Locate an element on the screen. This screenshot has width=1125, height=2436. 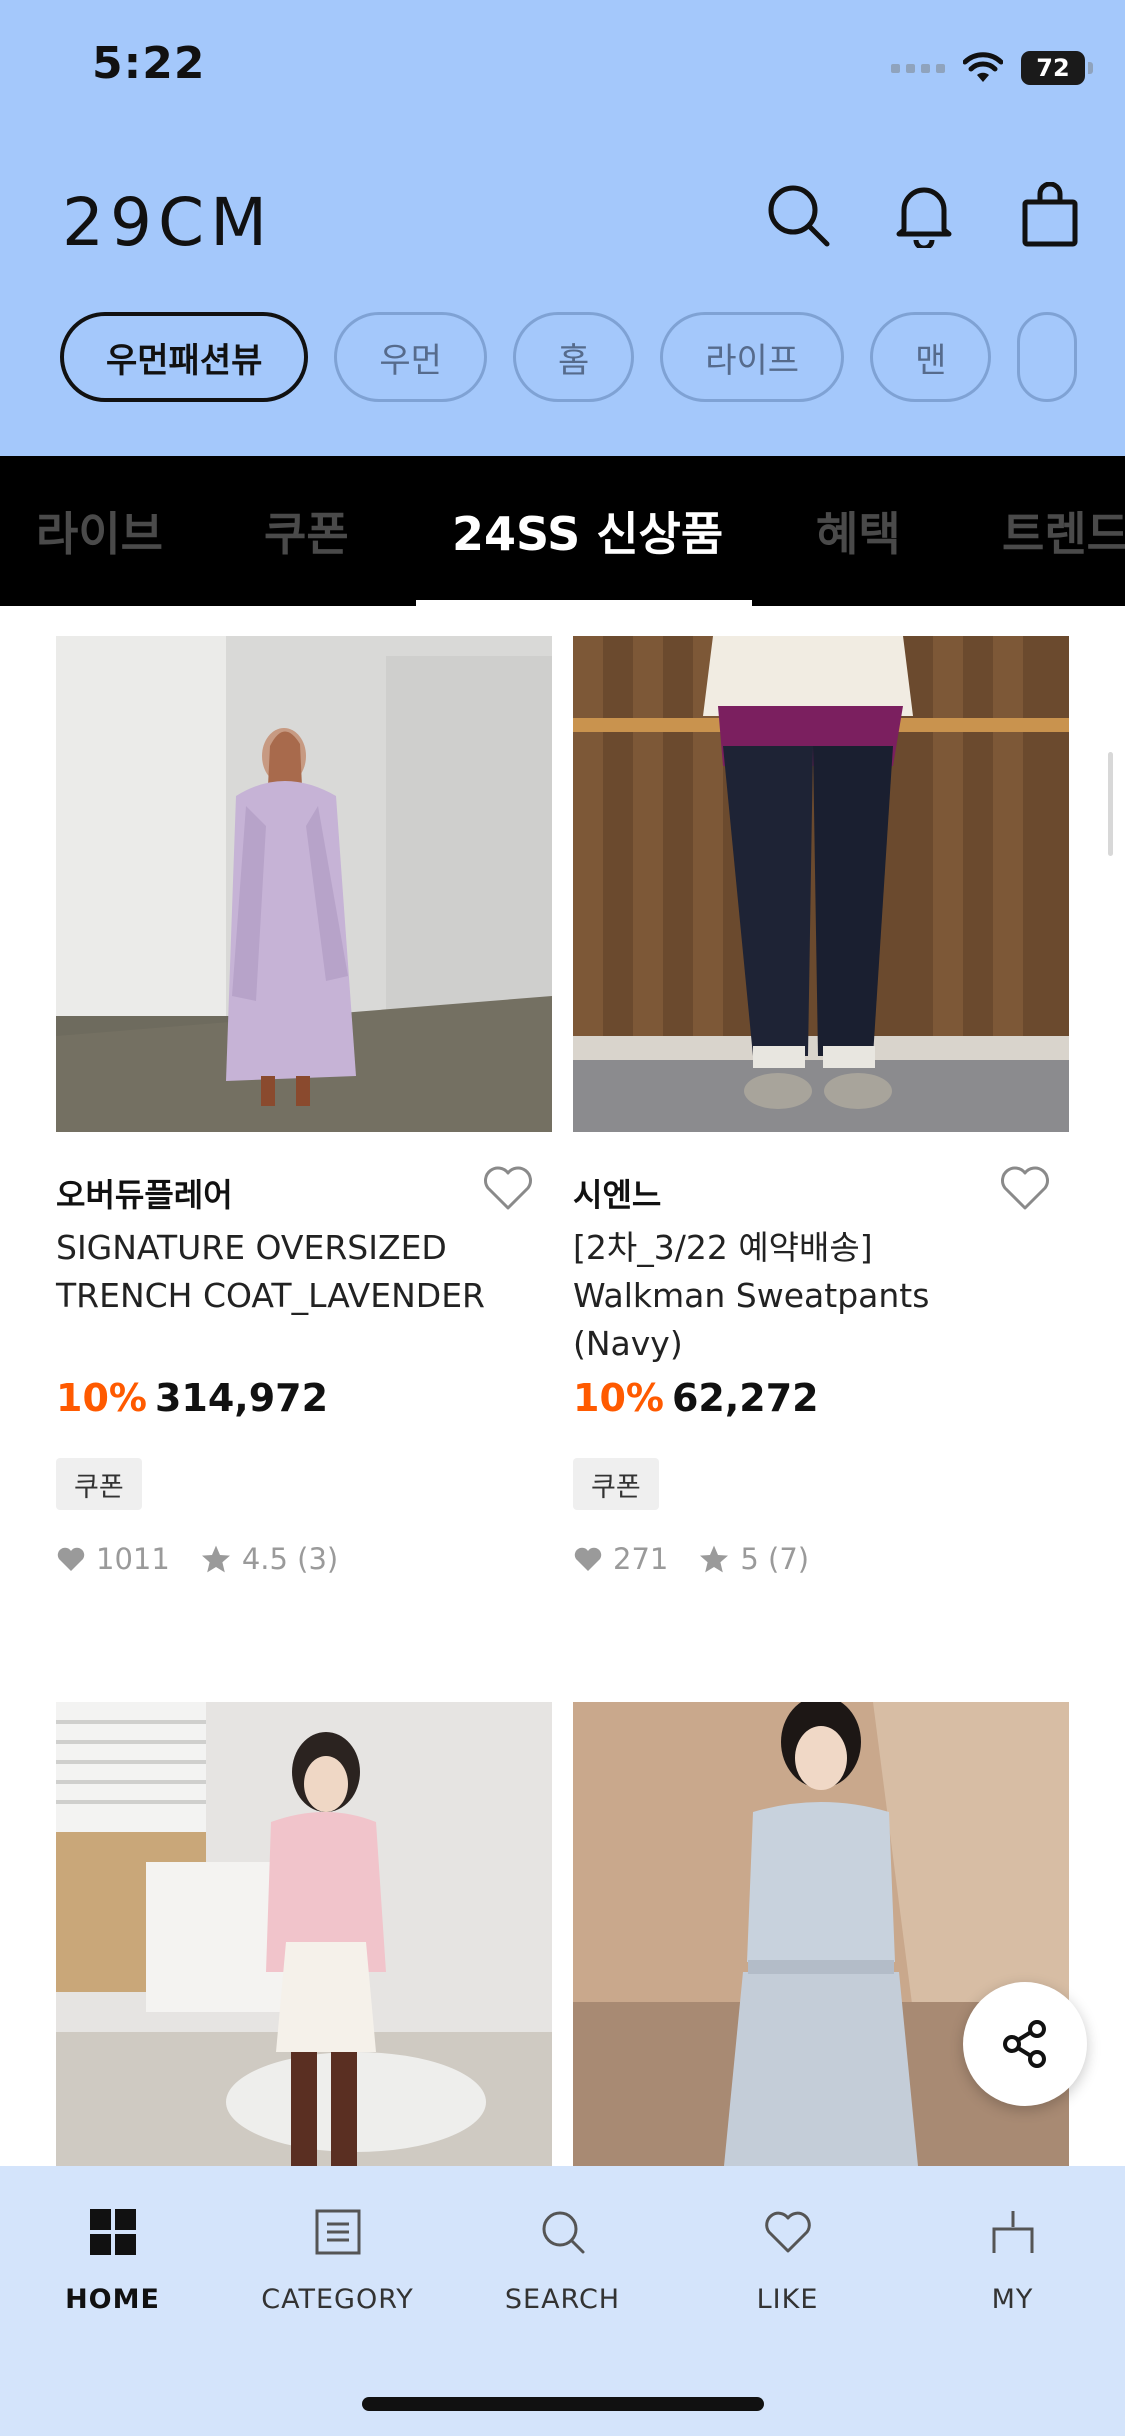
nav-label: HOME is located at coordinates (112, 2299).